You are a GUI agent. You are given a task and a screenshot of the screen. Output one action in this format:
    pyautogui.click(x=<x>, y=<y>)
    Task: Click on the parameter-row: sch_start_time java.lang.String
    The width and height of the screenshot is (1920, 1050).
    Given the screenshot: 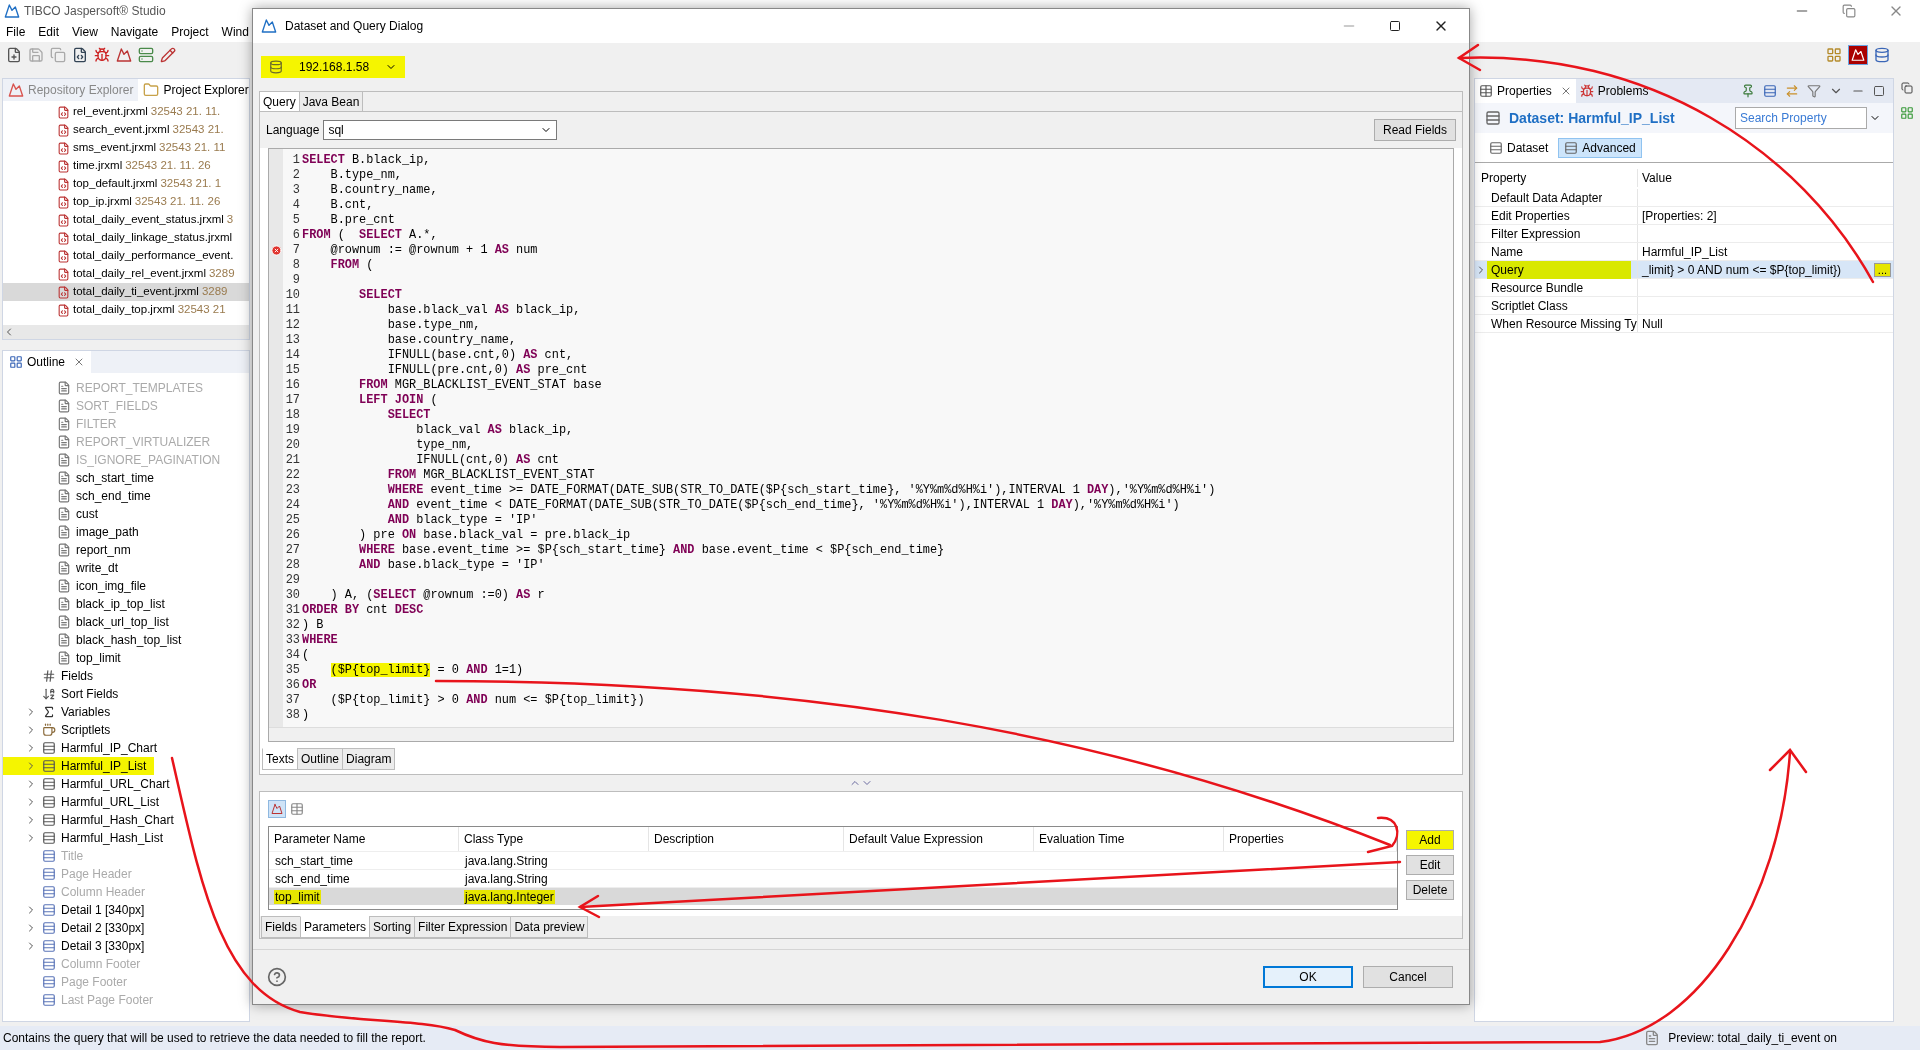 What is the action you would take?
    pyautogui.click(x=833, y=860)
    